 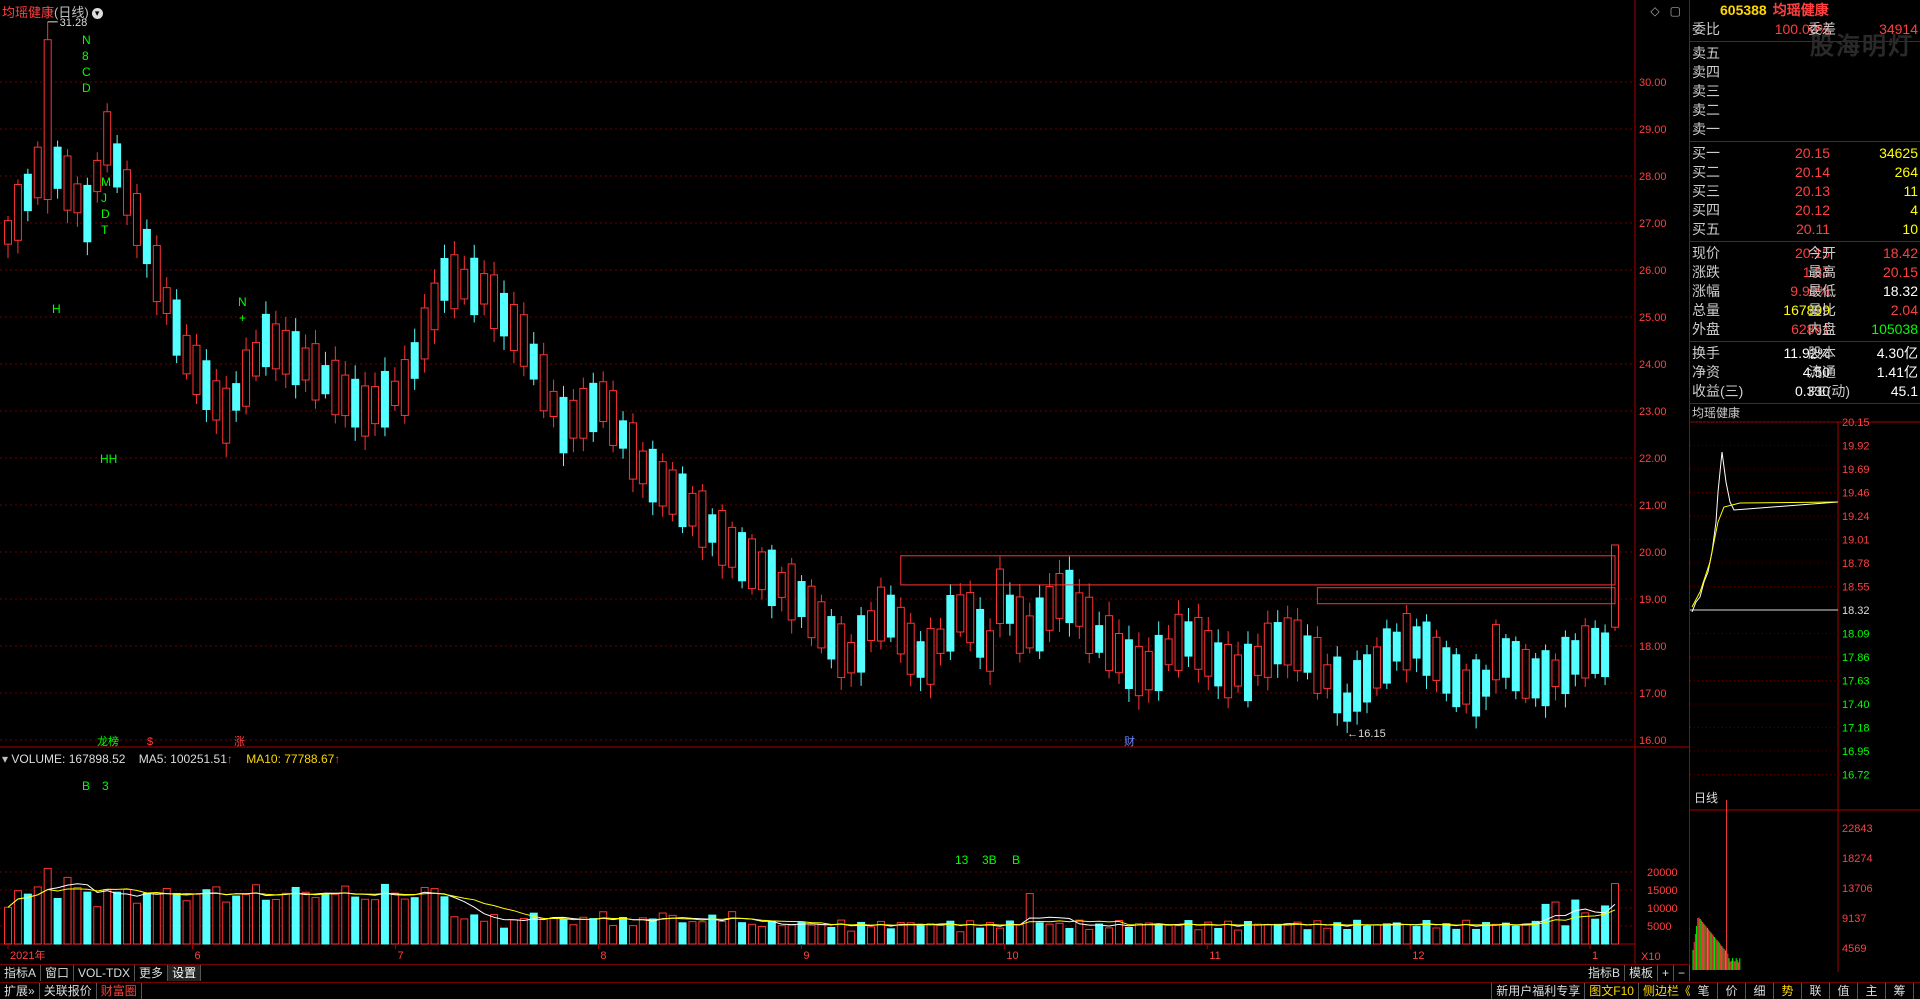 I want to click on quote-label: 净资, so click(x=1706, y=372).